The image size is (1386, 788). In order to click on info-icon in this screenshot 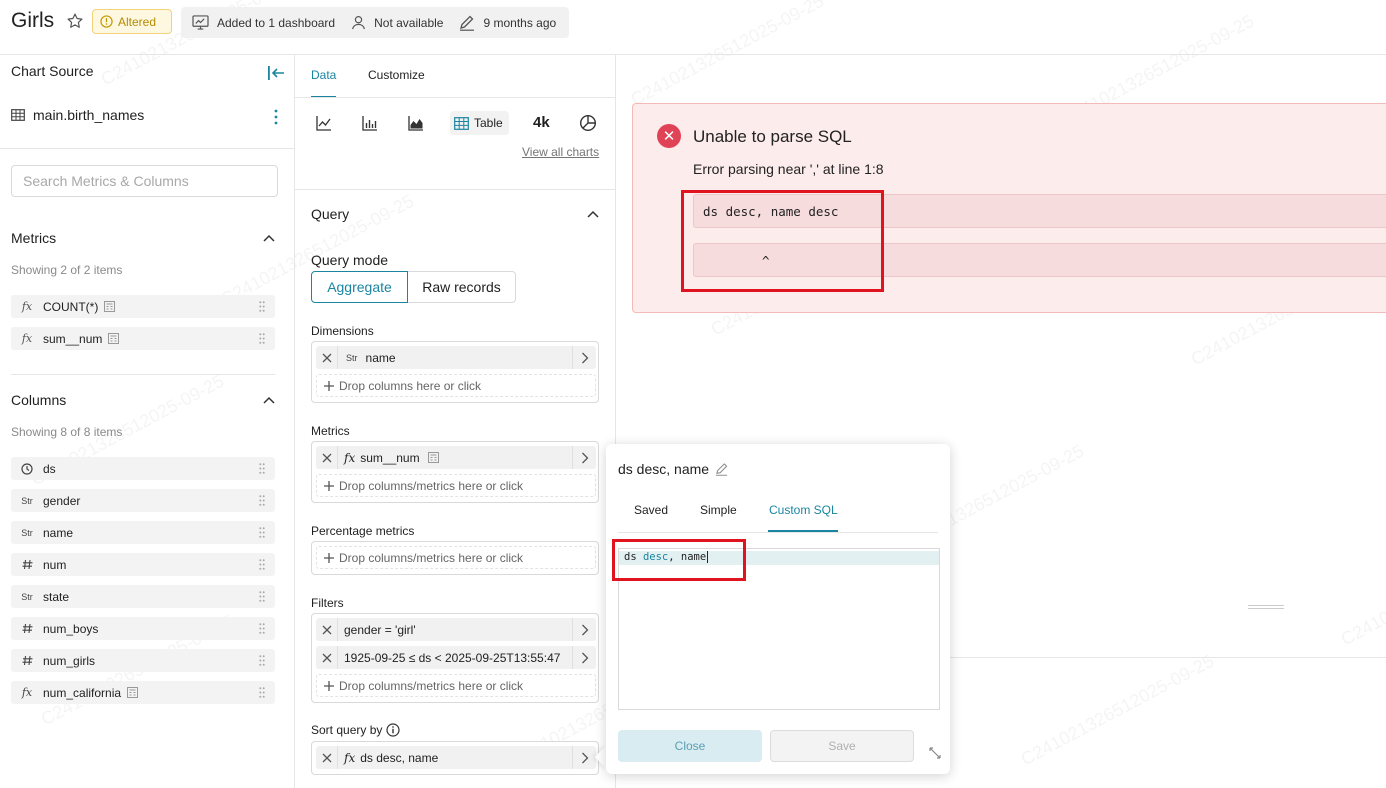, I will do `click(393, 730)`.